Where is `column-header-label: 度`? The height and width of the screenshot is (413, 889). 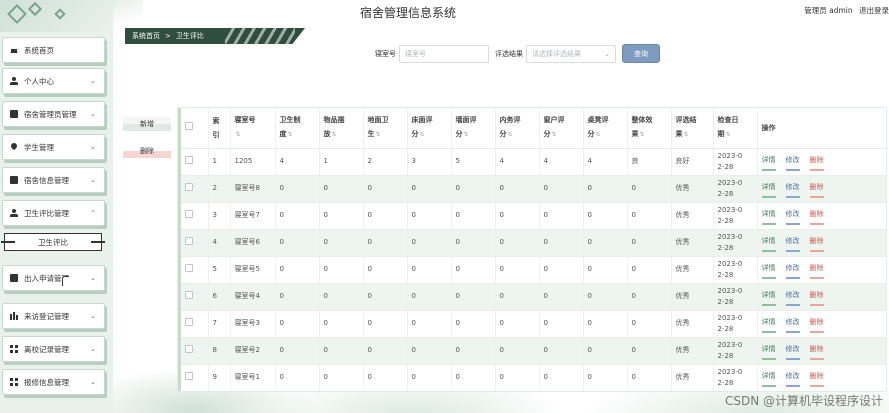
column-header-label: 度 is located at coordinates (283, 134).